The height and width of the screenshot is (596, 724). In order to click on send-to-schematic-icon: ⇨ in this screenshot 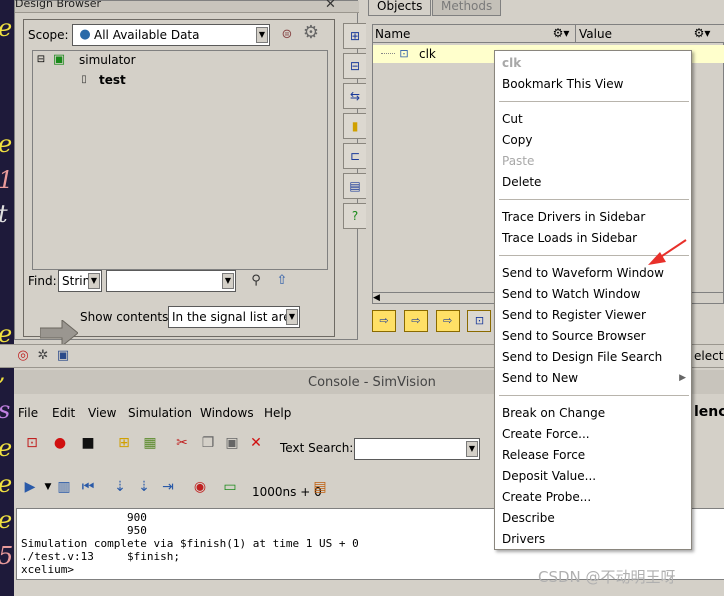, I will do `click(415, 321)`.